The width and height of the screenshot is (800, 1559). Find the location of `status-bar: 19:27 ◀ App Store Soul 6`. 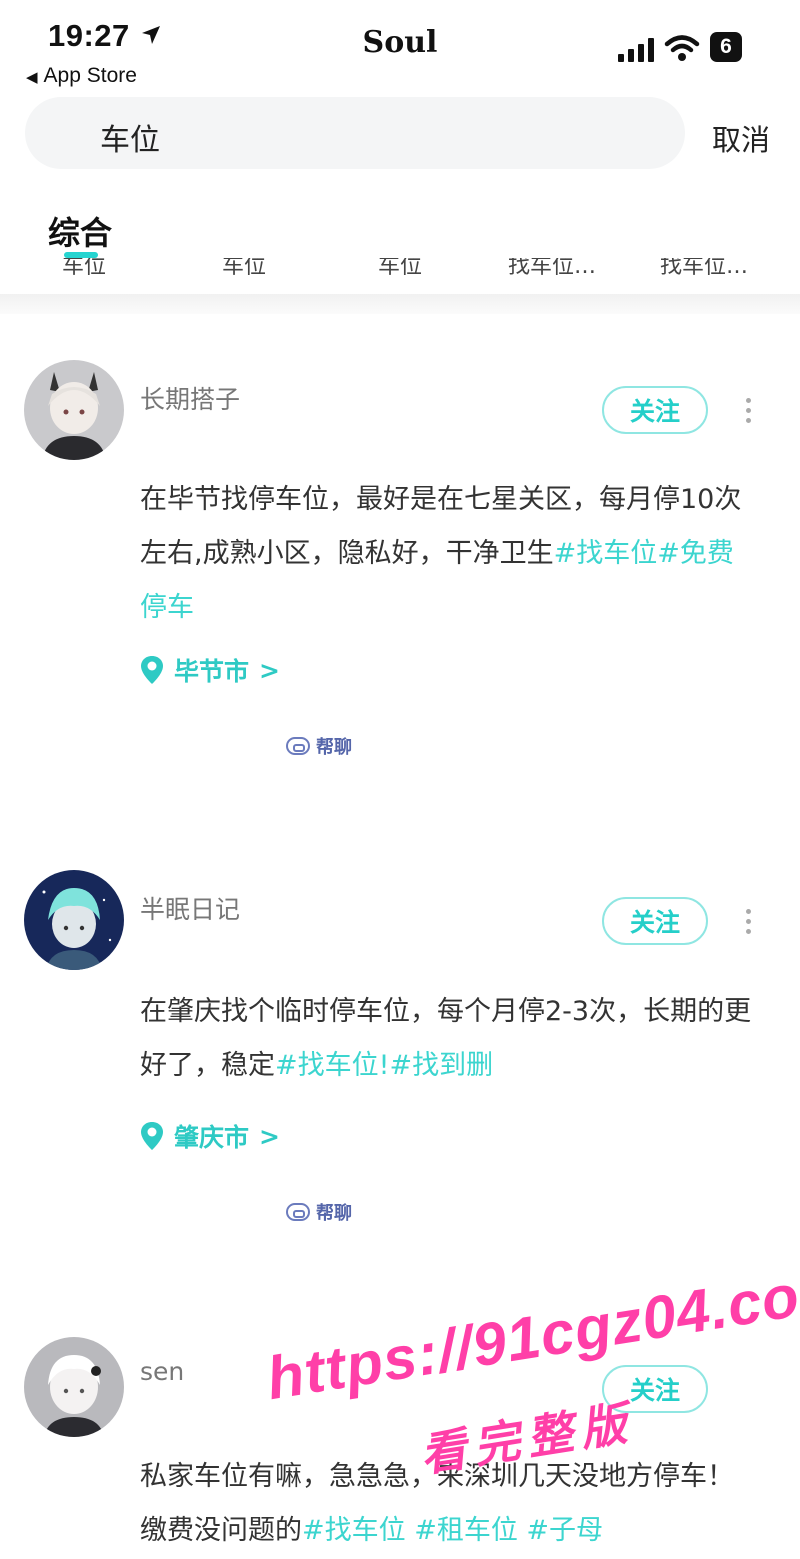

status-bar: 19:27 ◀ App Store Soul 6 is located at coordinates (400, 47).